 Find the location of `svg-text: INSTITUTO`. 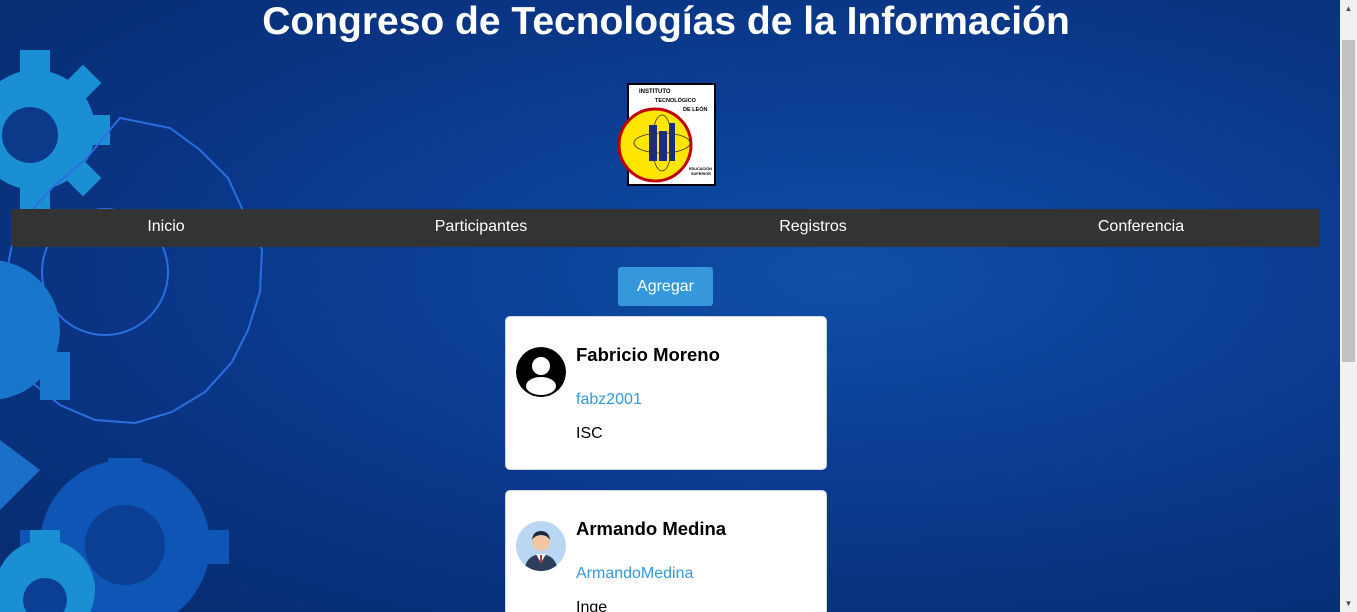

svg-text: INSTITUTO is located at coordinates (655, 92).